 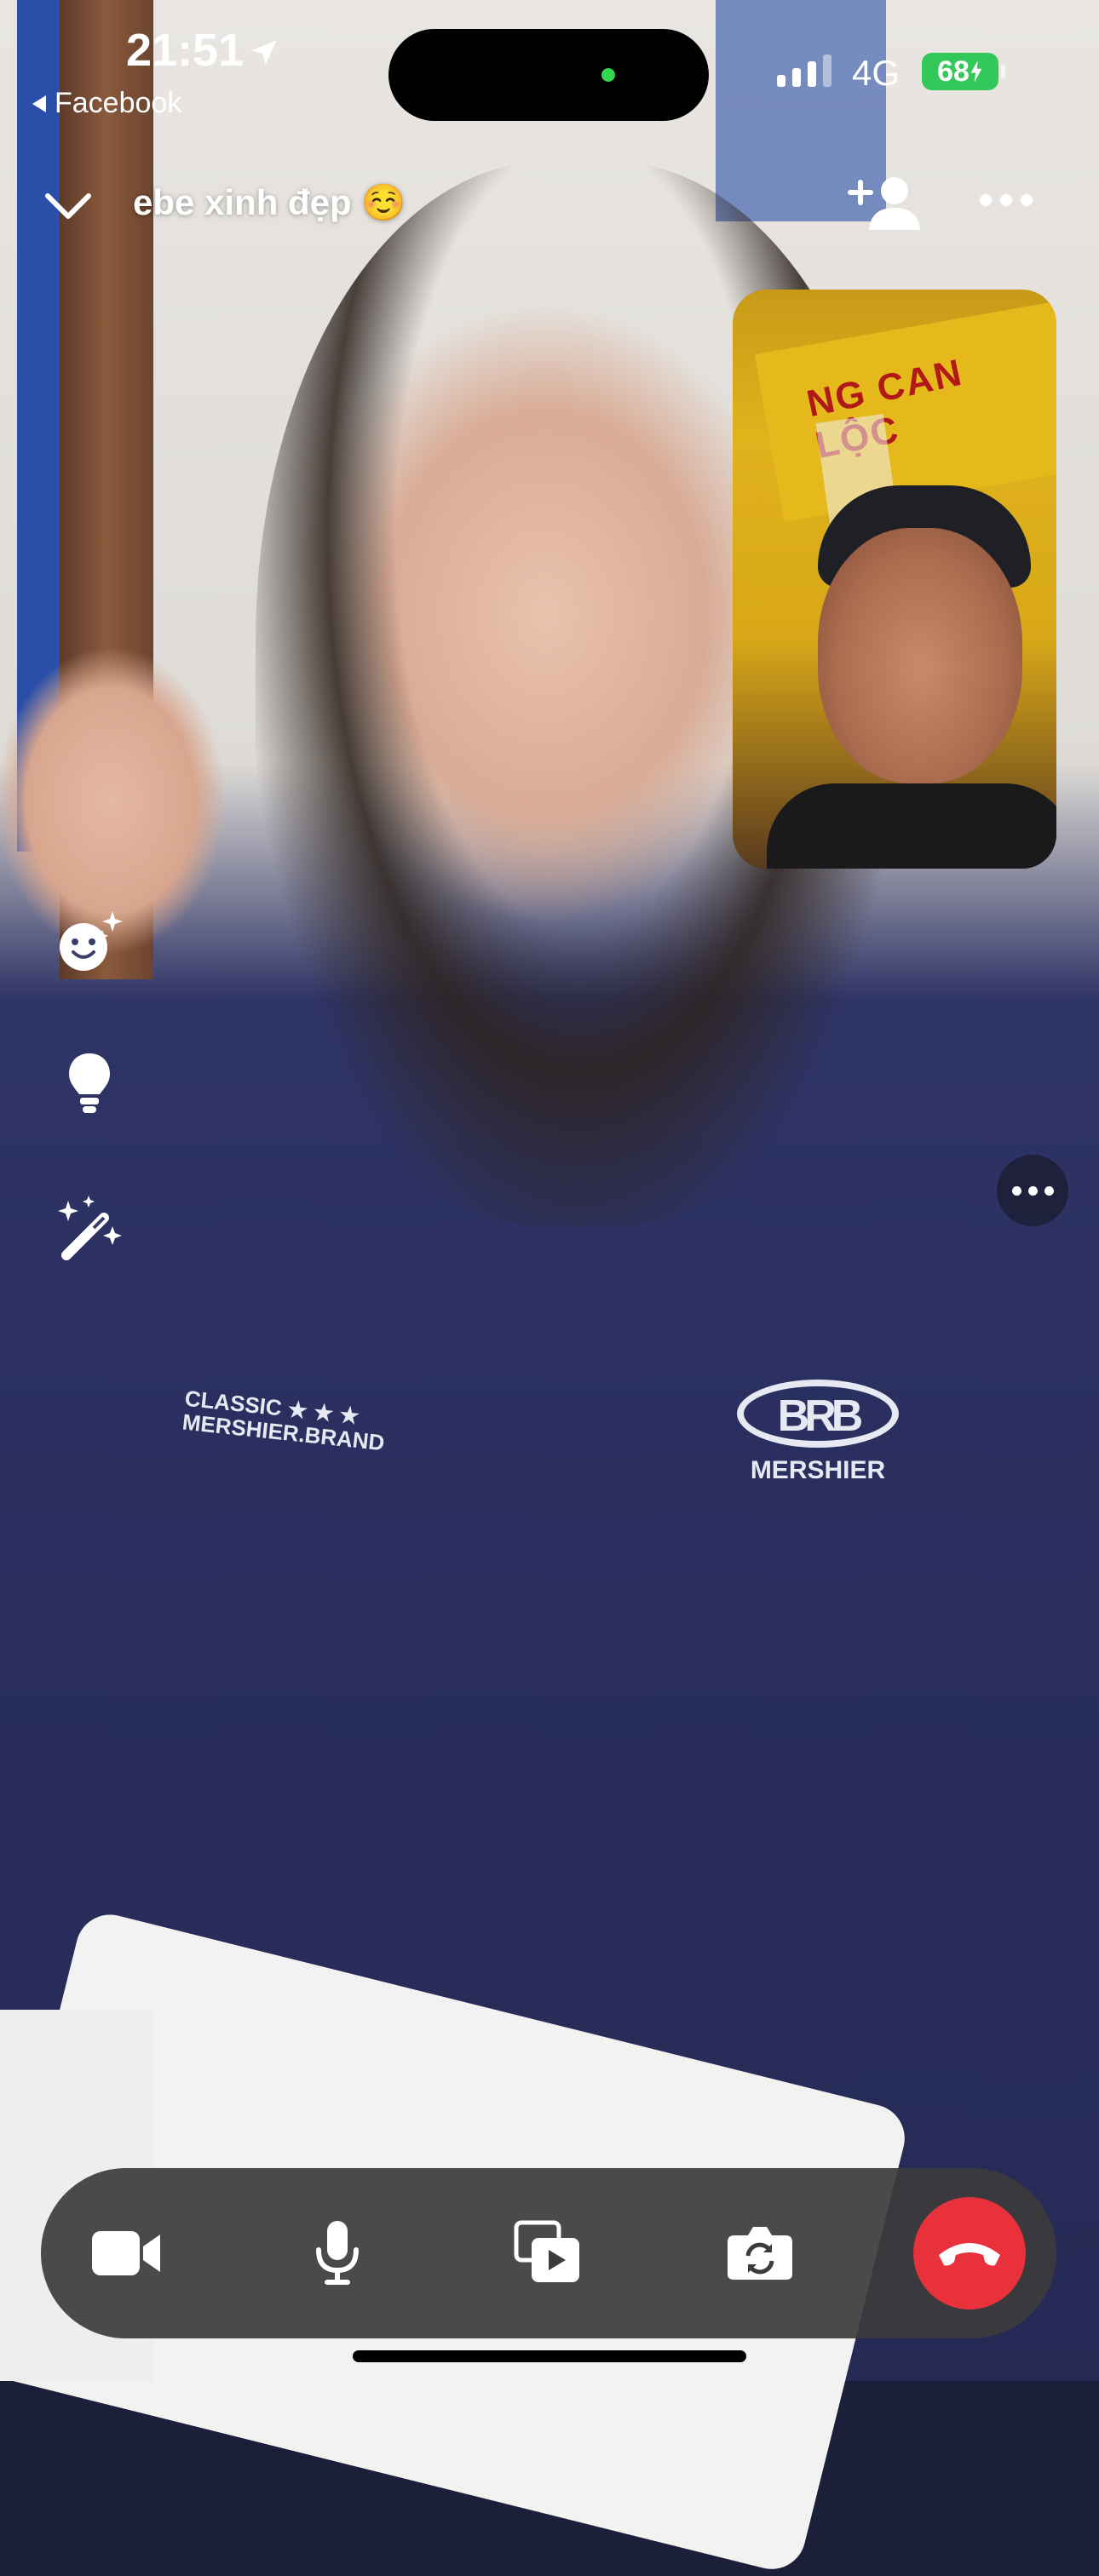 I want to click on chevron-down-icon, so click(x=68, y=206).